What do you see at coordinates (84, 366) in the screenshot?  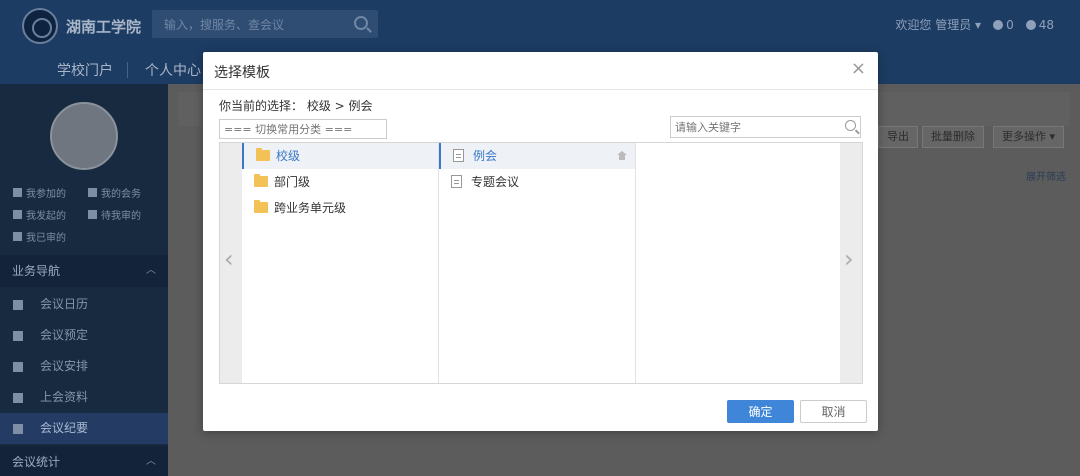 I see `sidebar-item-arrangement: 会议安排` at bounding box center [84, 366].